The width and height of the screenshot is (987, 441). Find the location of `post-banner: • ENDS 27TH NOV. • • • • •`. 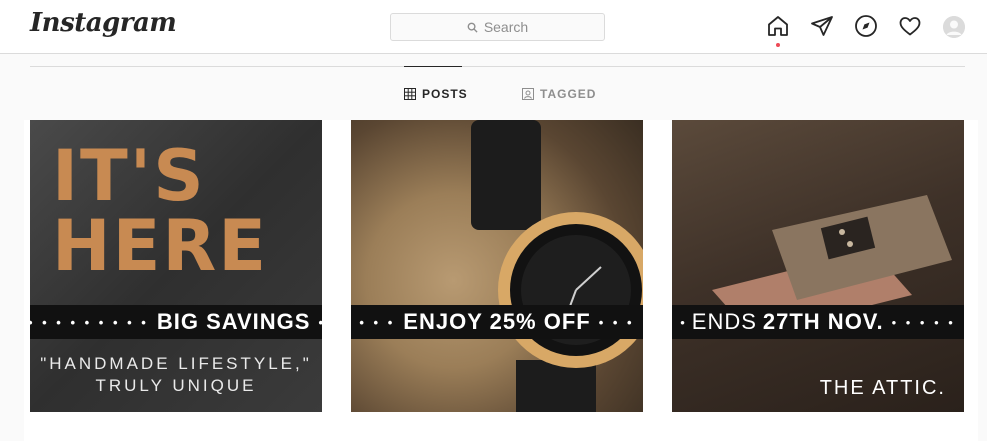

post-banner: • ENDS 27TH NOV. • • • • • is located at coordinates (818, 322).